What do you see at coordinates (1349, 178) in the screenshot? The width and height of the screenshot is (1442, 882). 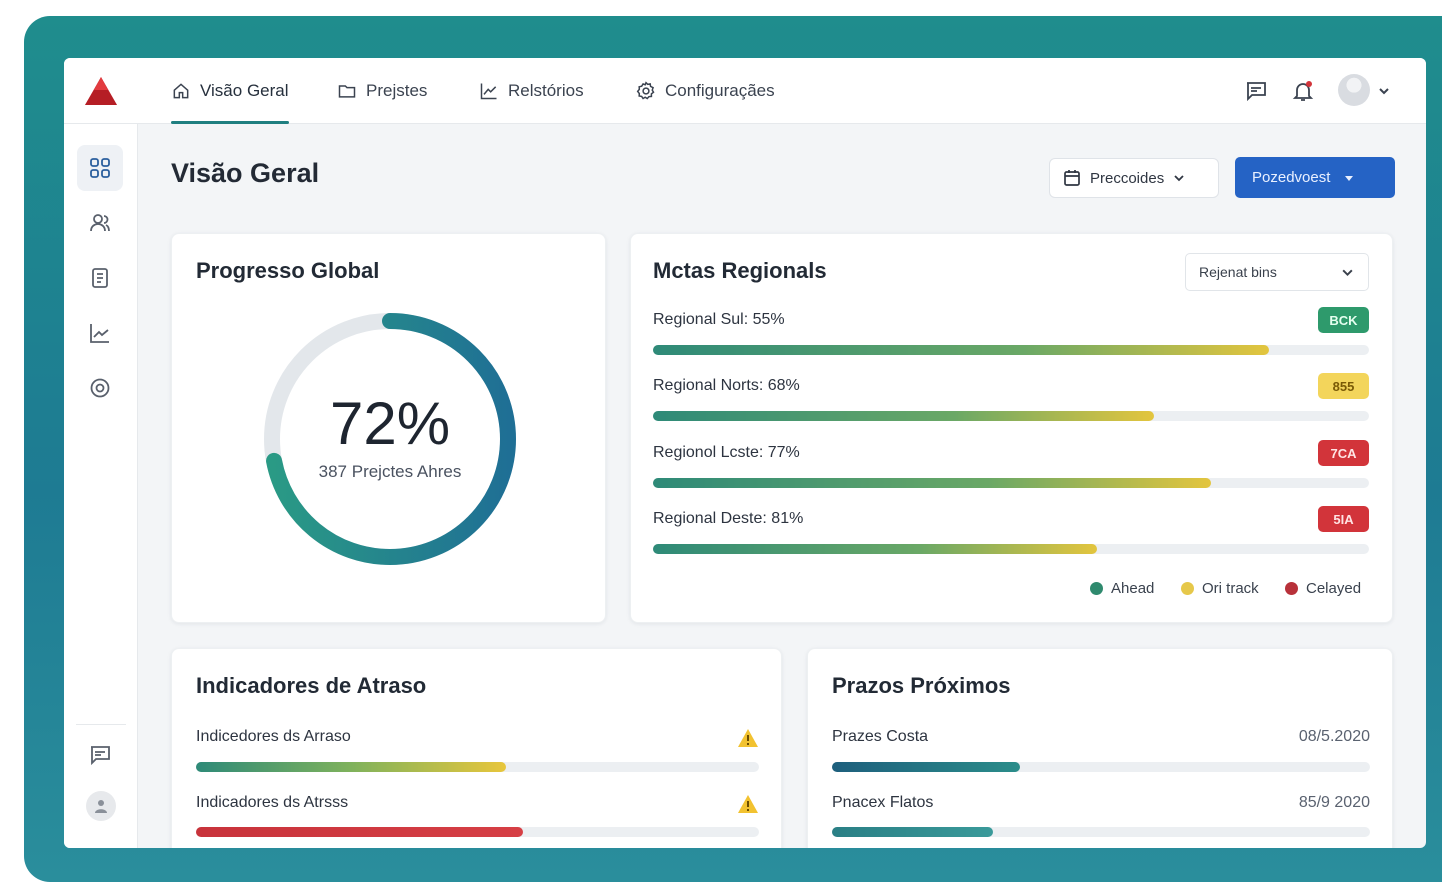 I see `caret-down-icon` at bounding box center [1349, 178].